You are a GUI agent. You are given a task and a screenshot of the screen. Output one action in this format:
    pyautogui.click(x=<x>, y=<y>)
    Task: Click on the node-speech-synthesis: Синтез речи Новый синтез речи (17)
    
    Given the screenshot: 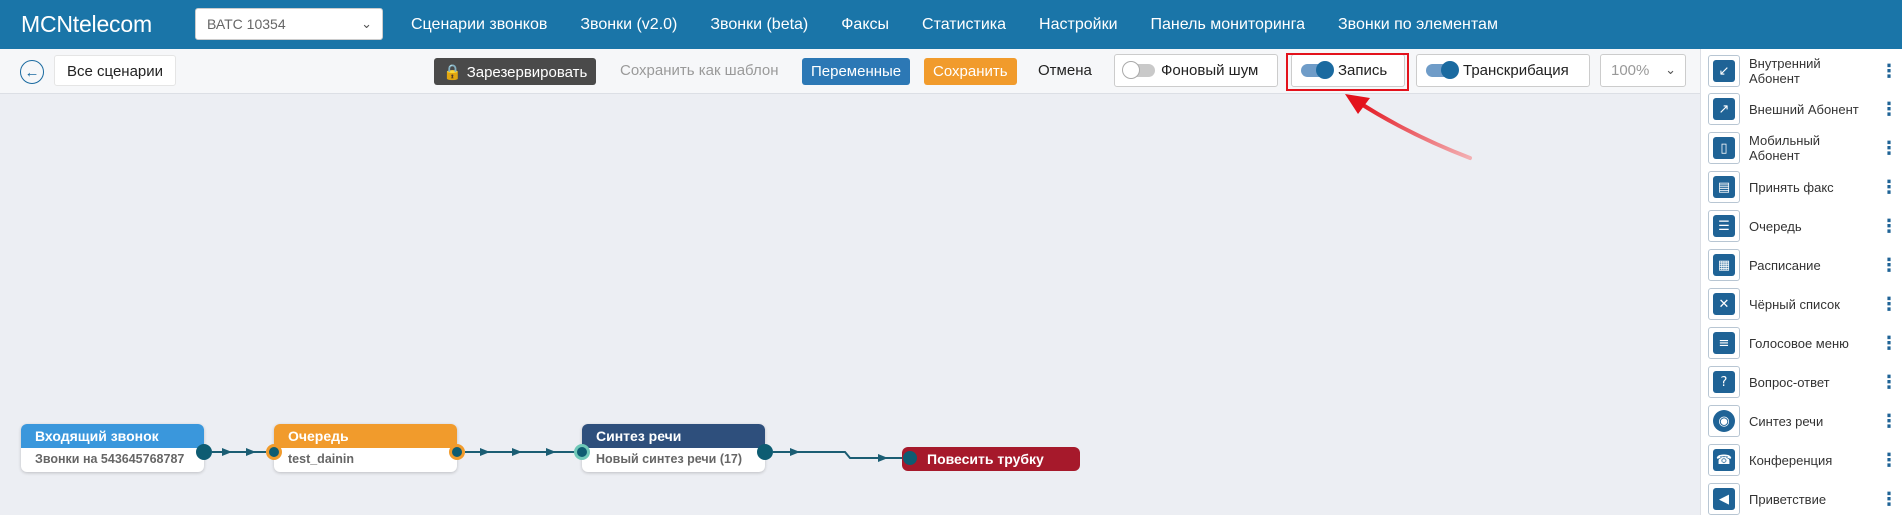 What is the action you would take?
    pyautogui.click(x=673, y=448)
    